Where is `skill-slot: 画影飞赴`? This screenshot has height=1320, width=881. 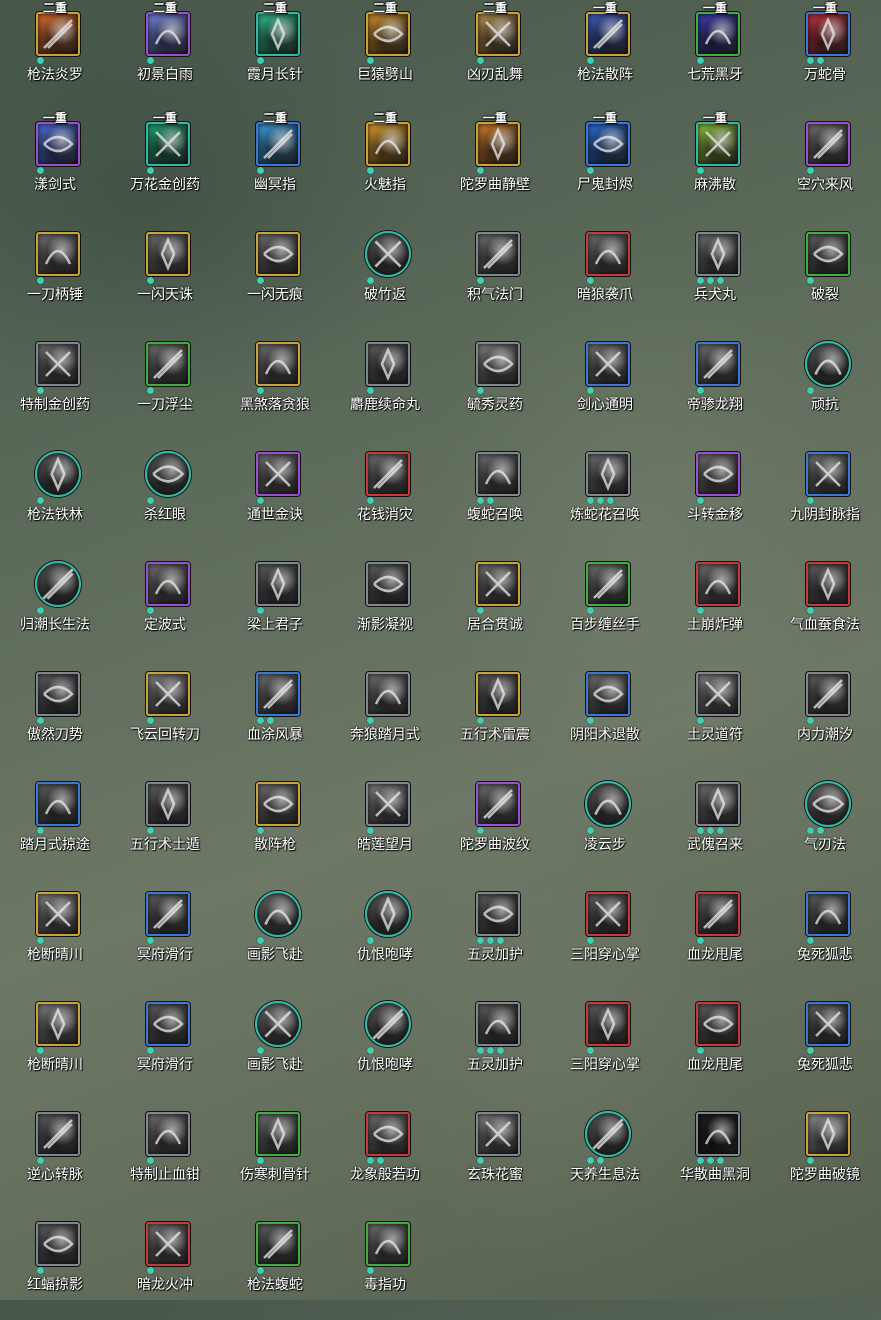
skill-slot: 画影飞赴 is located at coordinates (275, 935).